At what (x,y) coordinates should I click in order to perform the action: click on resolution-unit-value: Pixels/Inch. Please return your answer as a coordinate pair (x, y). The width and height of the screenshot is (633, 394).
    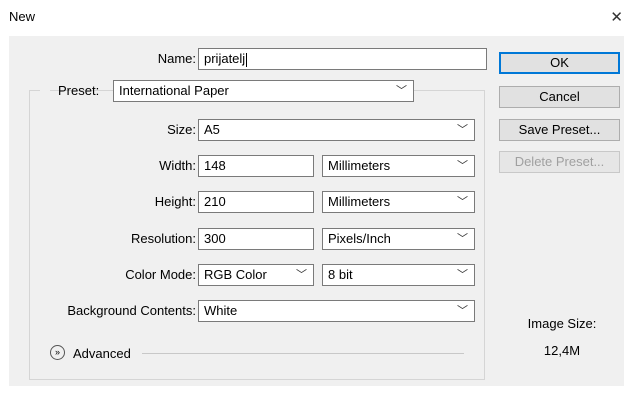
    Looking at the image, I should click on (359, 238).